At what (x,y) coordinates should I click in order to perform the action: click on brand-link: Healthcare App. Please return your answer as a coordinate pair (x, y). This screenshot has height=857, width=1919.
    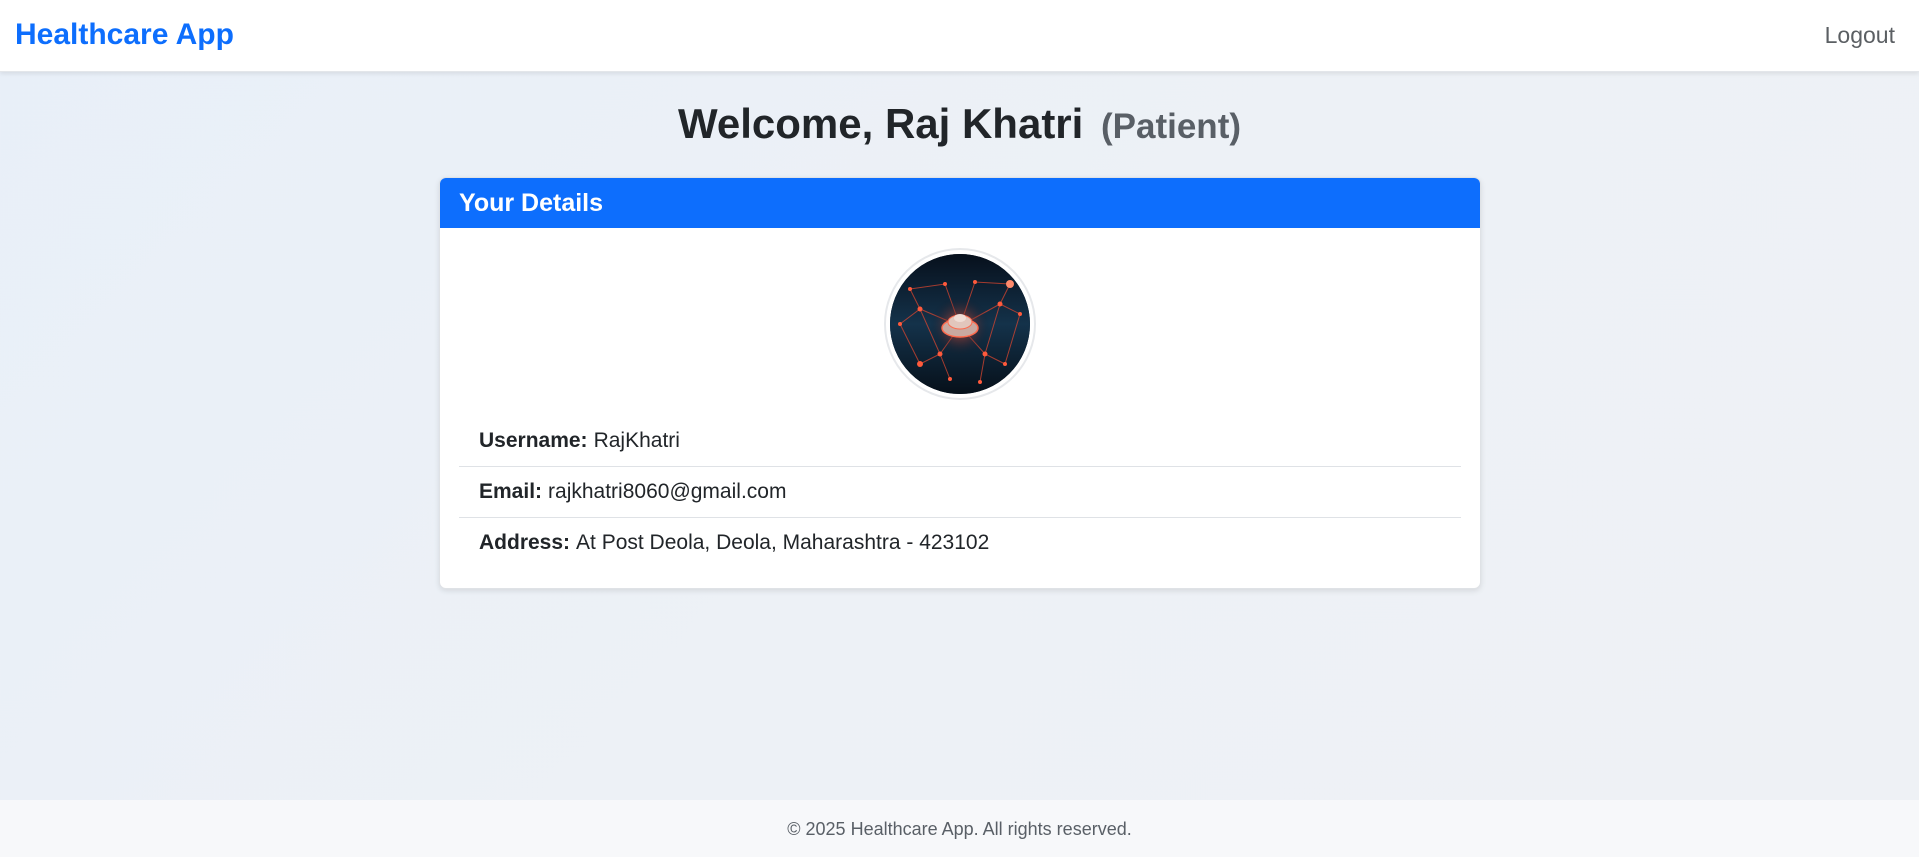
    Looking at the image, I should click on (124, 35).